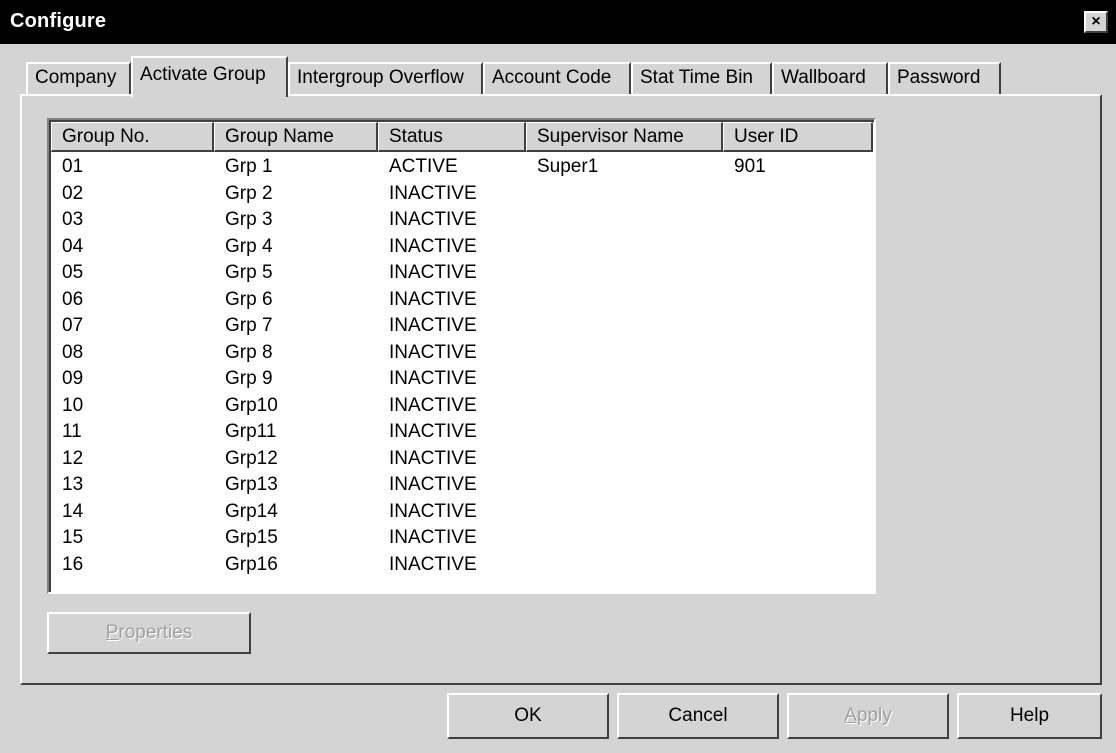 Image resolution: width=1116 pixels, height=753 pixels. Describe the element at coordinates (251, 564) in the screenshot. I see `group-name-cell: Grp16` at that location.